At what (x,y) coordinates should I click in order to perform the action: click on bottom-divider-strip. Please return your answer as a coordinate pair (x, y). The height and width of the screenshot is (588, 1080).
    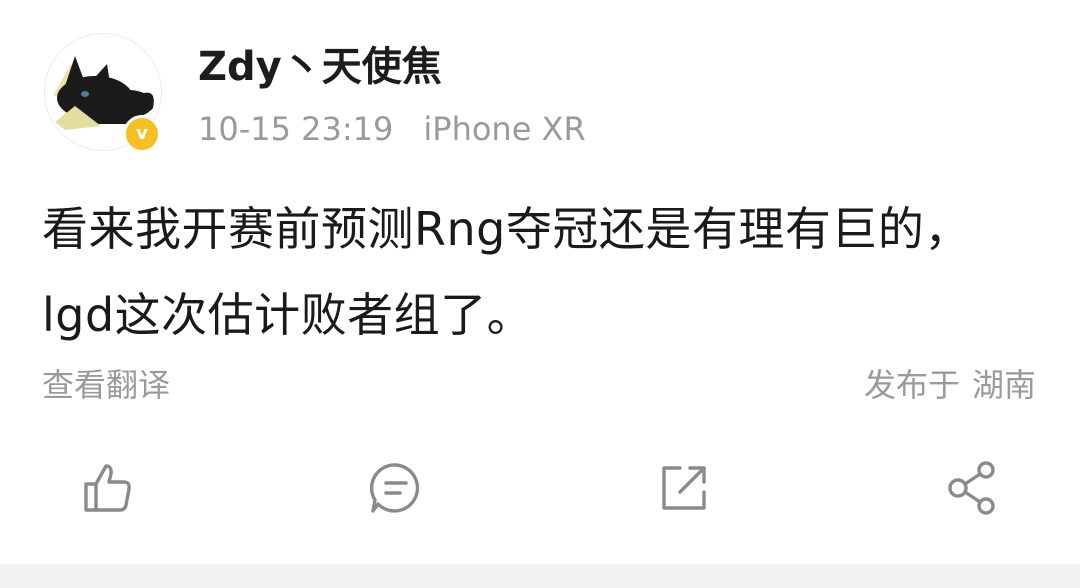
    Looking at the image, I should click on (540, 576).